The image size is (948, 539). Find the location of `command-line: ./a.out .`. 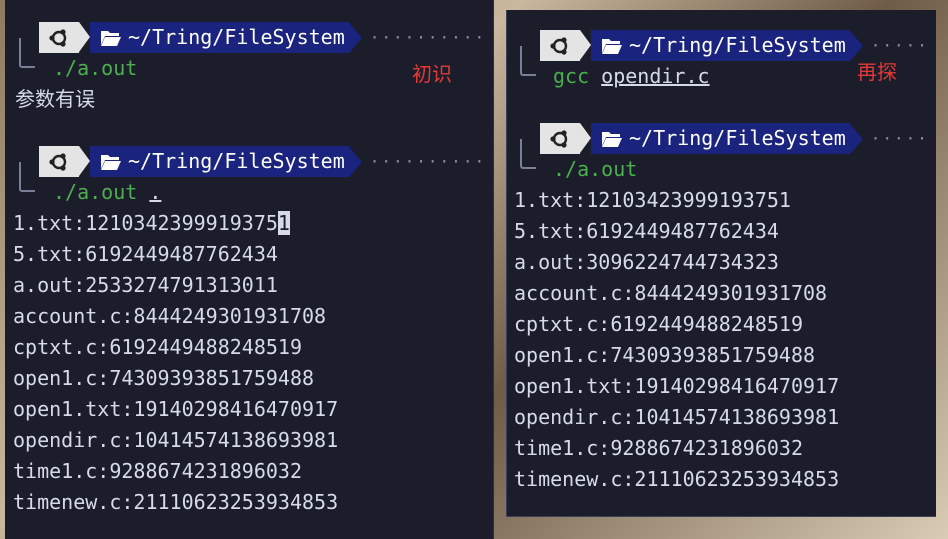

command-line: ./a.out . is located at coordinates (107, 192).